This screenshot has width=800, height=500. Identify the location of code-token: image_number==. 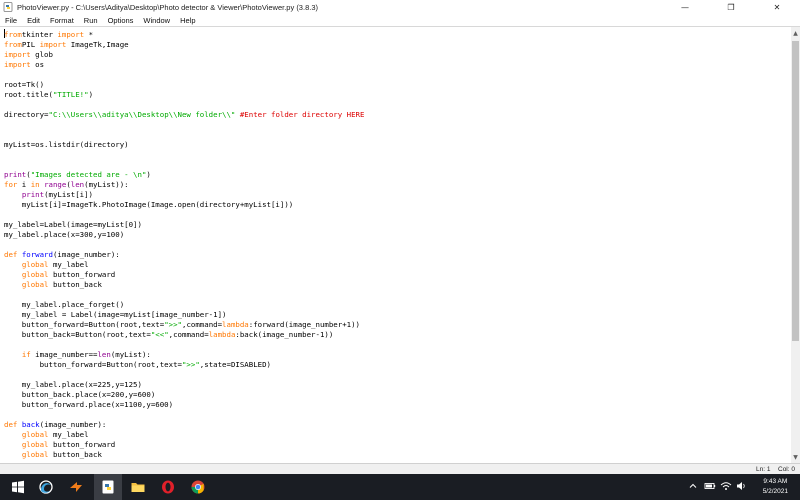
(64, 354).